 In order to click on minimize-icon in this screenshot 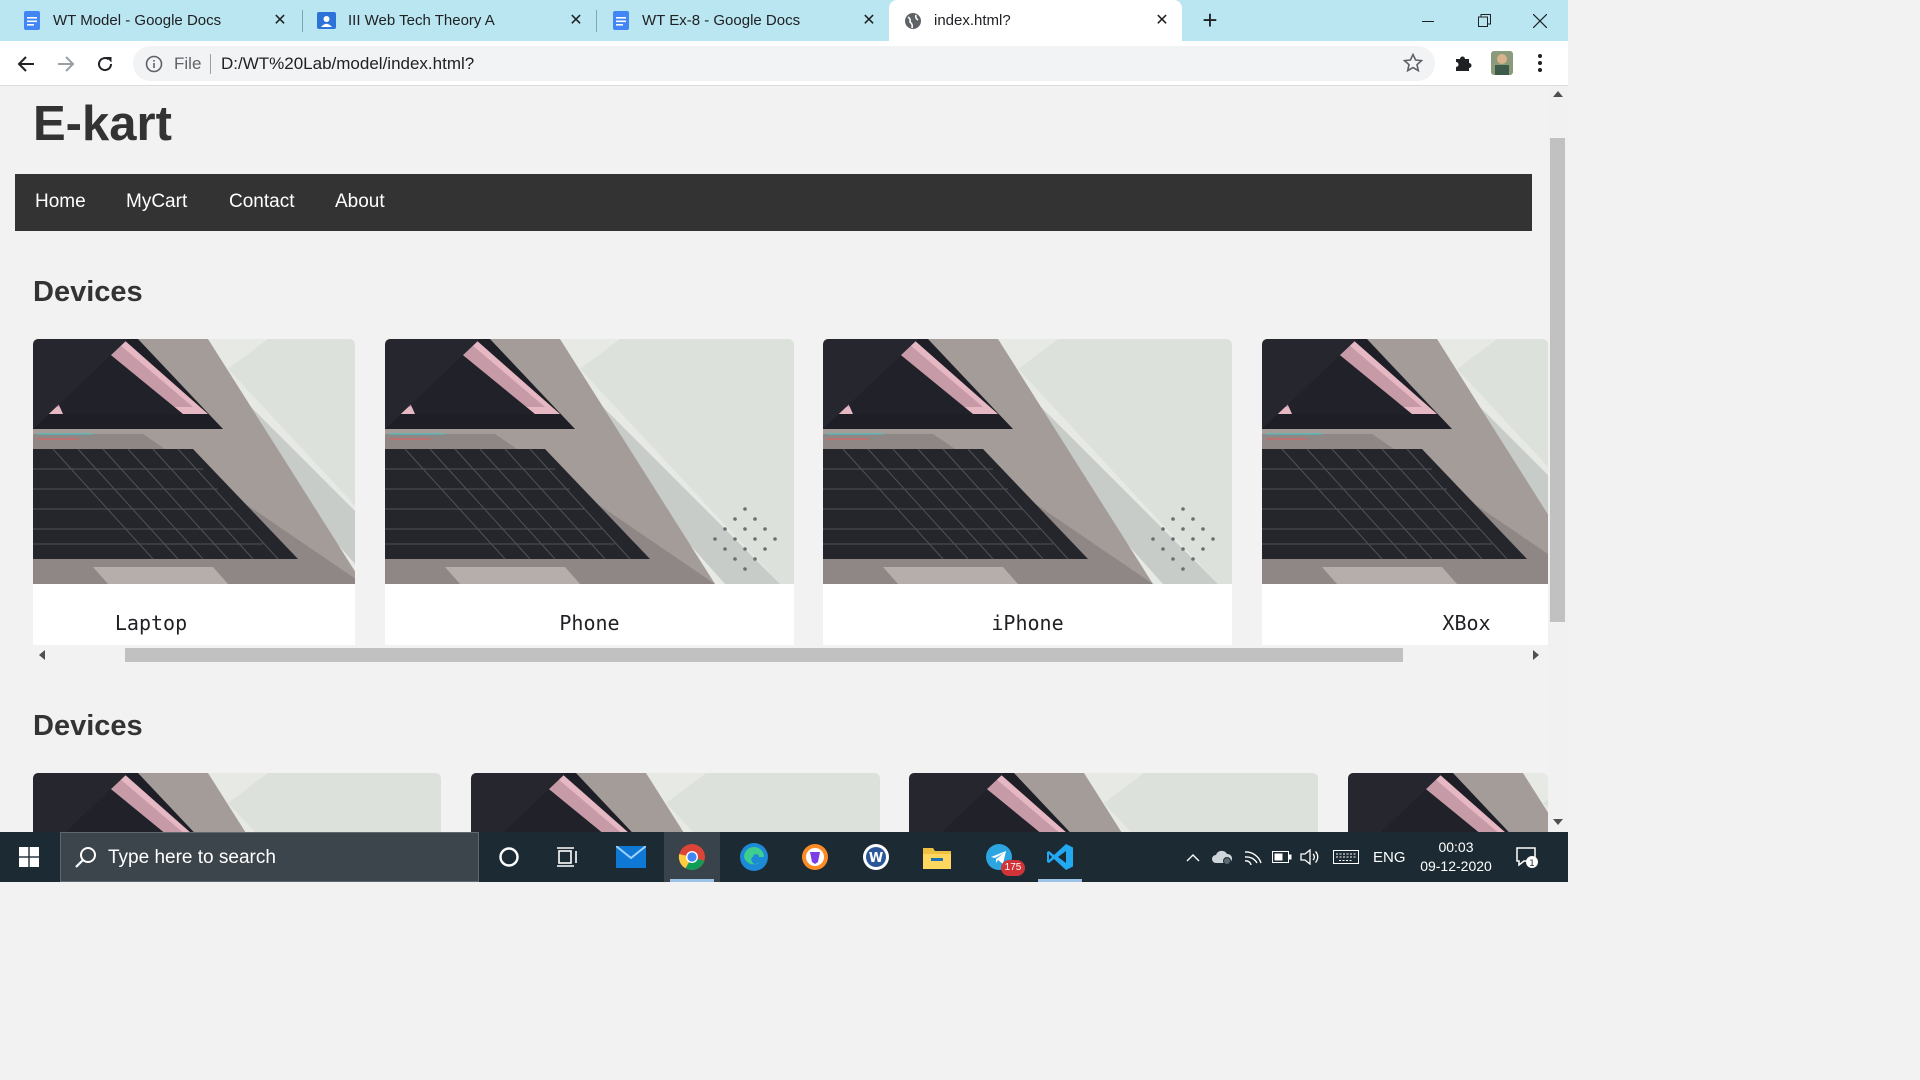, I will do `click(1428, 20)`.